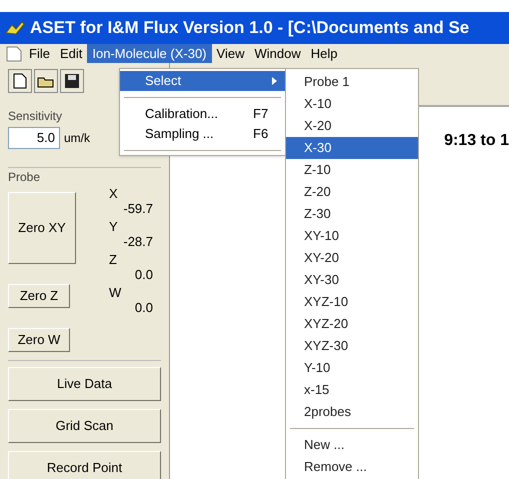 The width and height of the screenshot is (509, 479). What do you see at coordinates (113, 193) in the screenshot?
I see `axis-label: X` at bounding box center [113, 193].